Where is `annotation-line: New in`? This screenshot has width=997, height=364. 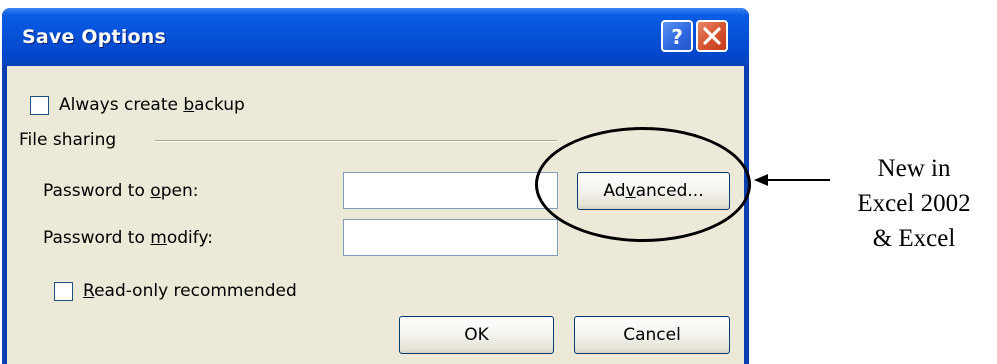
annotation-line: New in is located at coordinates (914, 168).